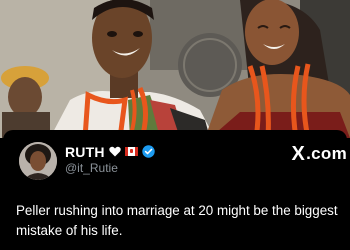  What do you see at coordinates (85, 152) in the screenshot?
I see `display-name: RUTH` at bounding box center [85, 152].